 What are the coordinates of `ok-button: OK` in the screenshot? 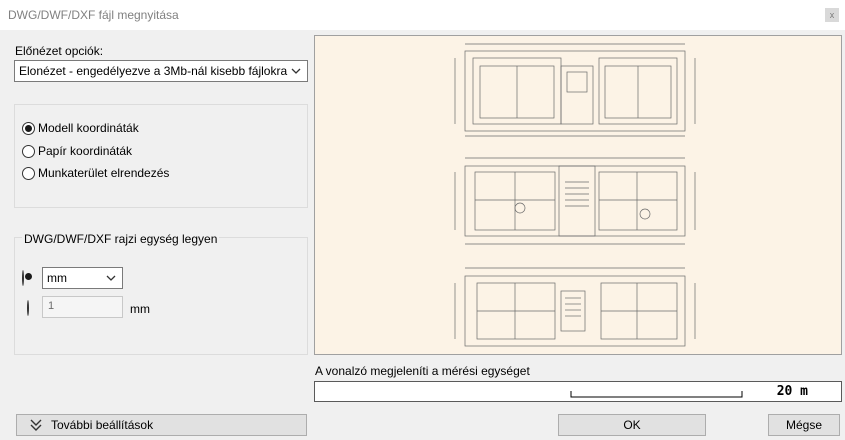 It's located at (632, 425).